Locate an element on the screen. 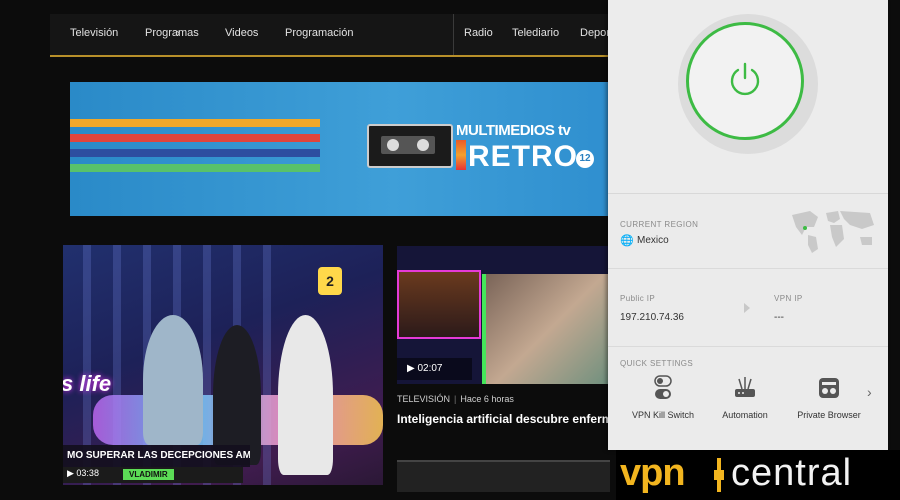 Image resolution: width=900 pixels, height=500 pixels. private-browser-setting: Private Browser is located at coordinates (829, 397).